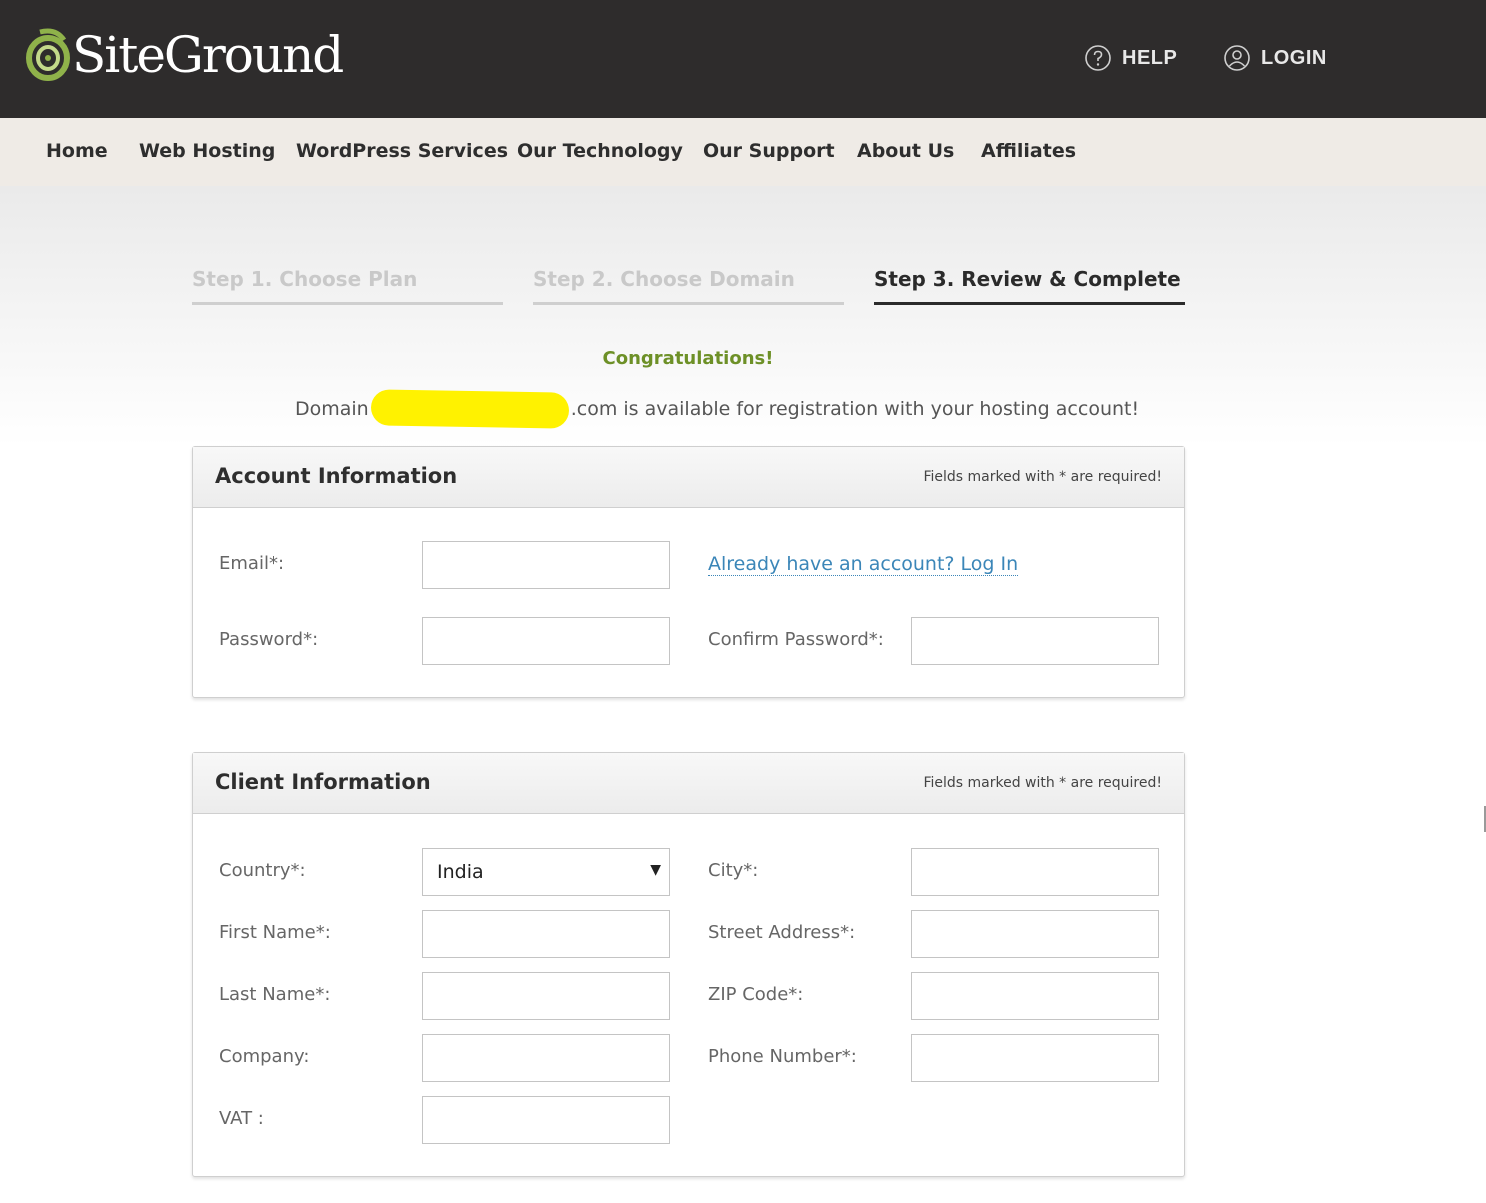 The width and height of the screenshot is (1486, 1203). Describe the element at coordinates (782, 932) in the screenshot. I see `street-address-label: Street Address*:` at that location.